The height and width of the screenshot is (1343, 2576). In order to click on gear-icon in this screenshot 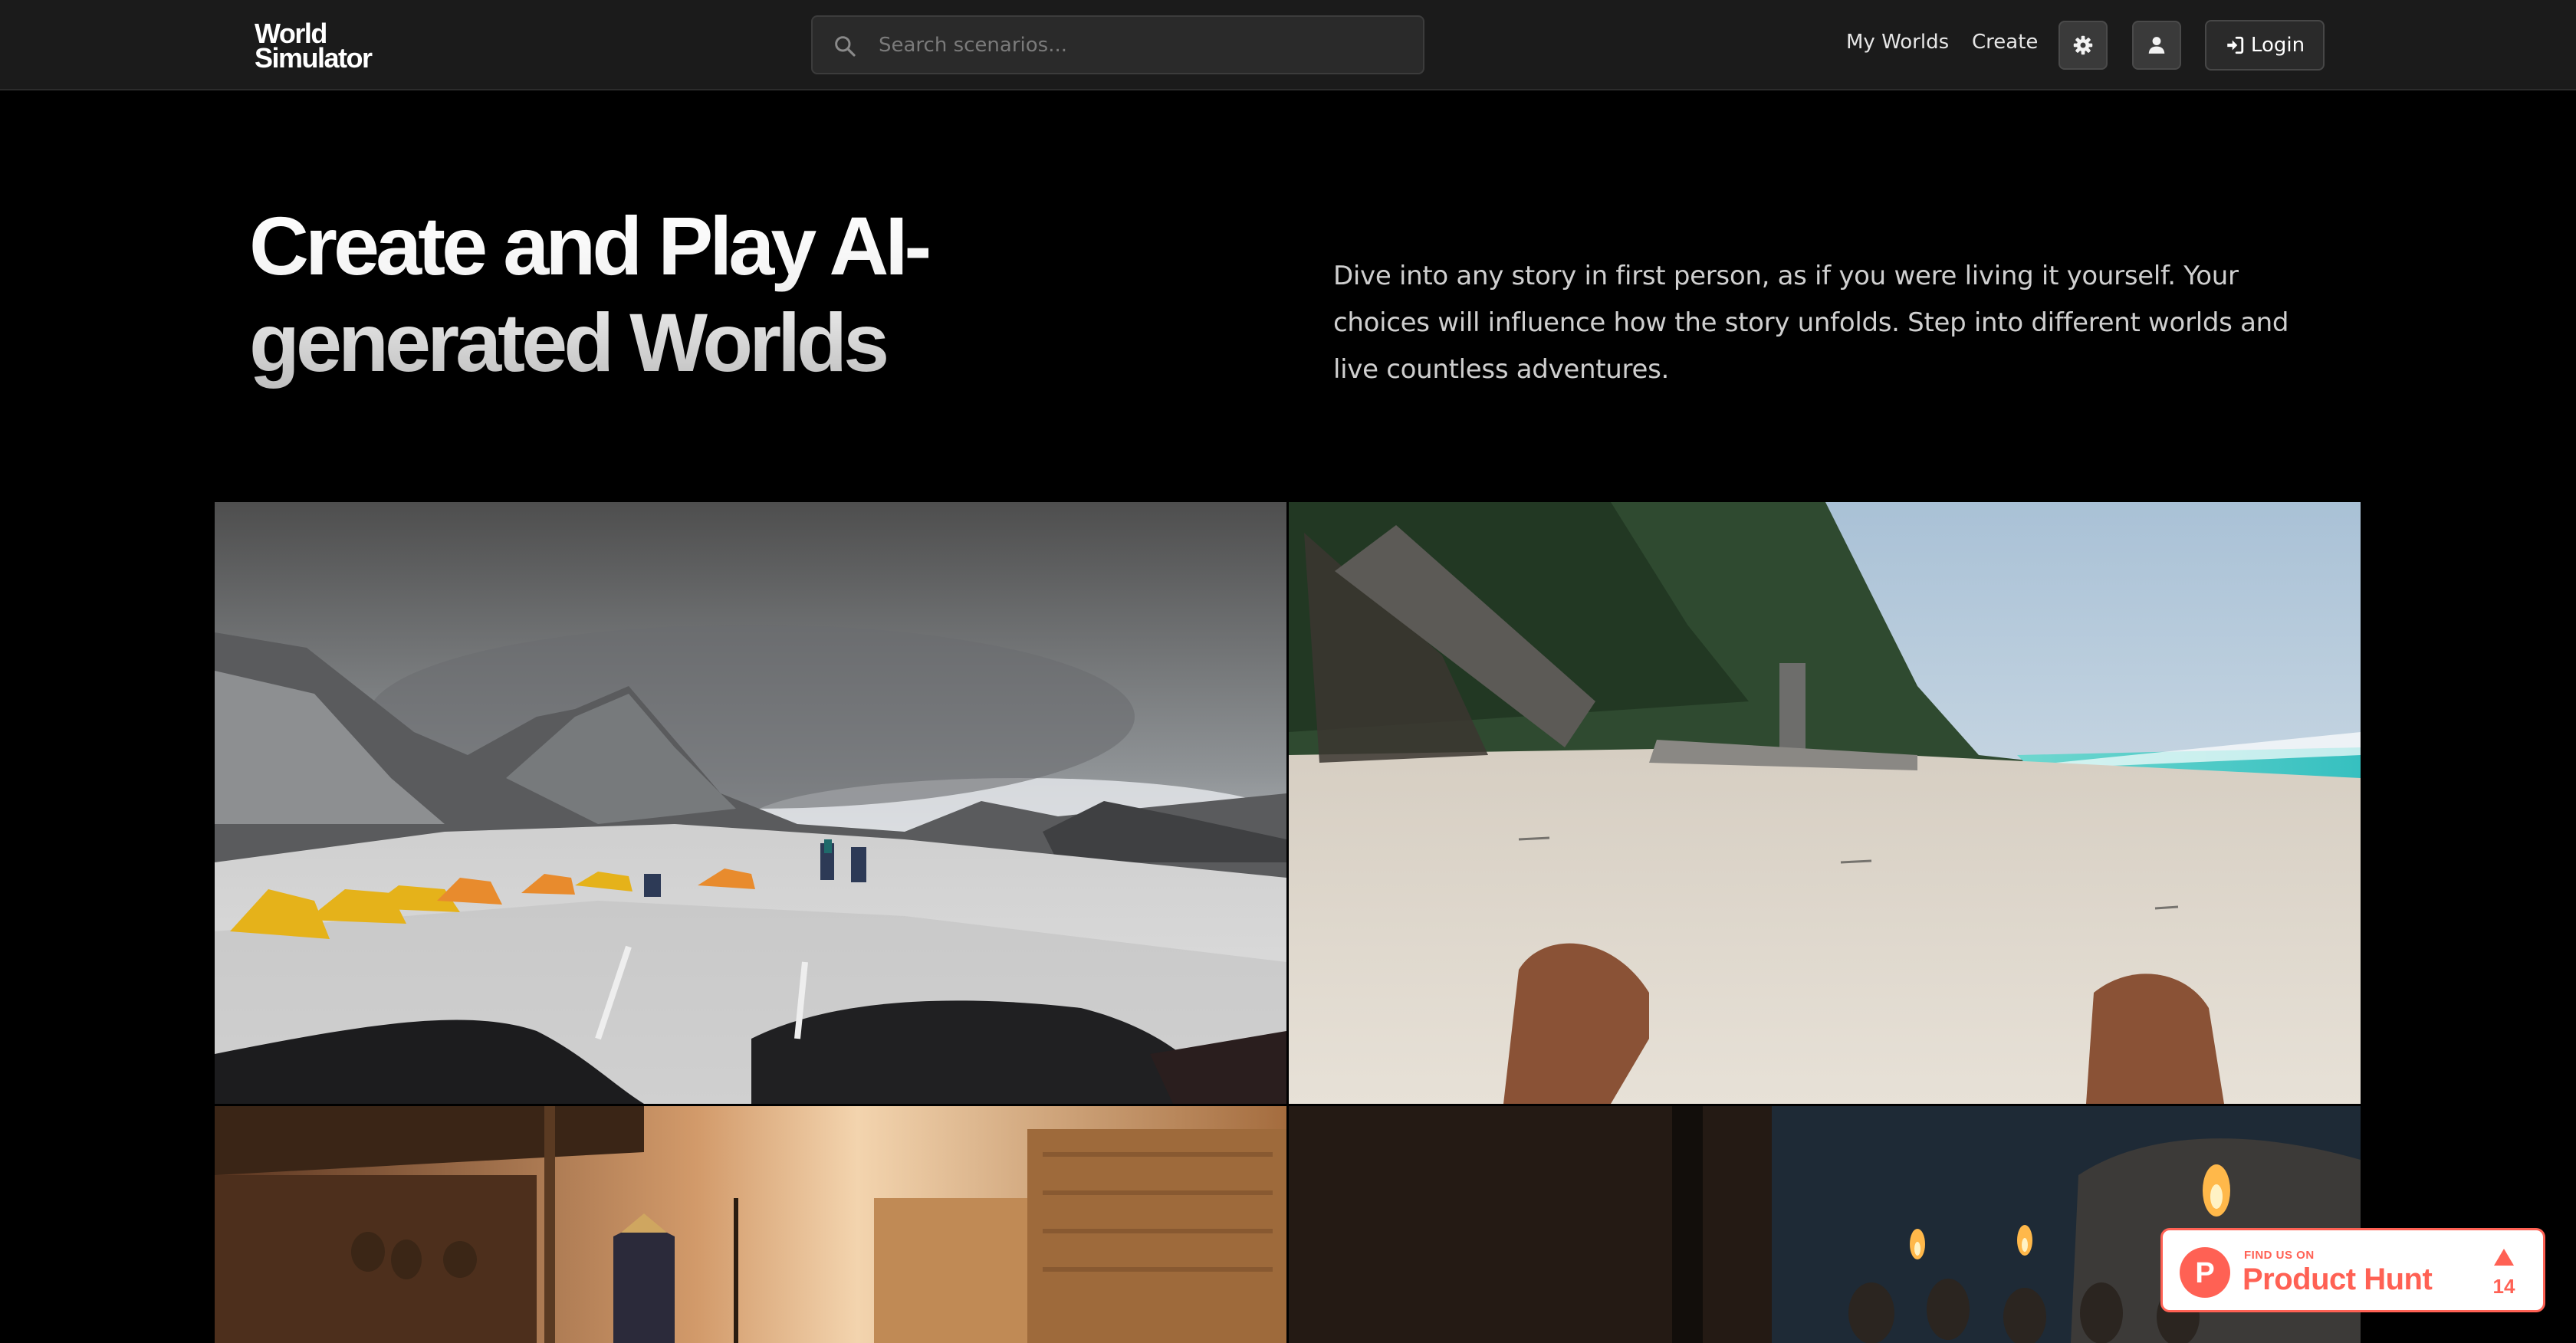, I will do `click(2083, 45)`.